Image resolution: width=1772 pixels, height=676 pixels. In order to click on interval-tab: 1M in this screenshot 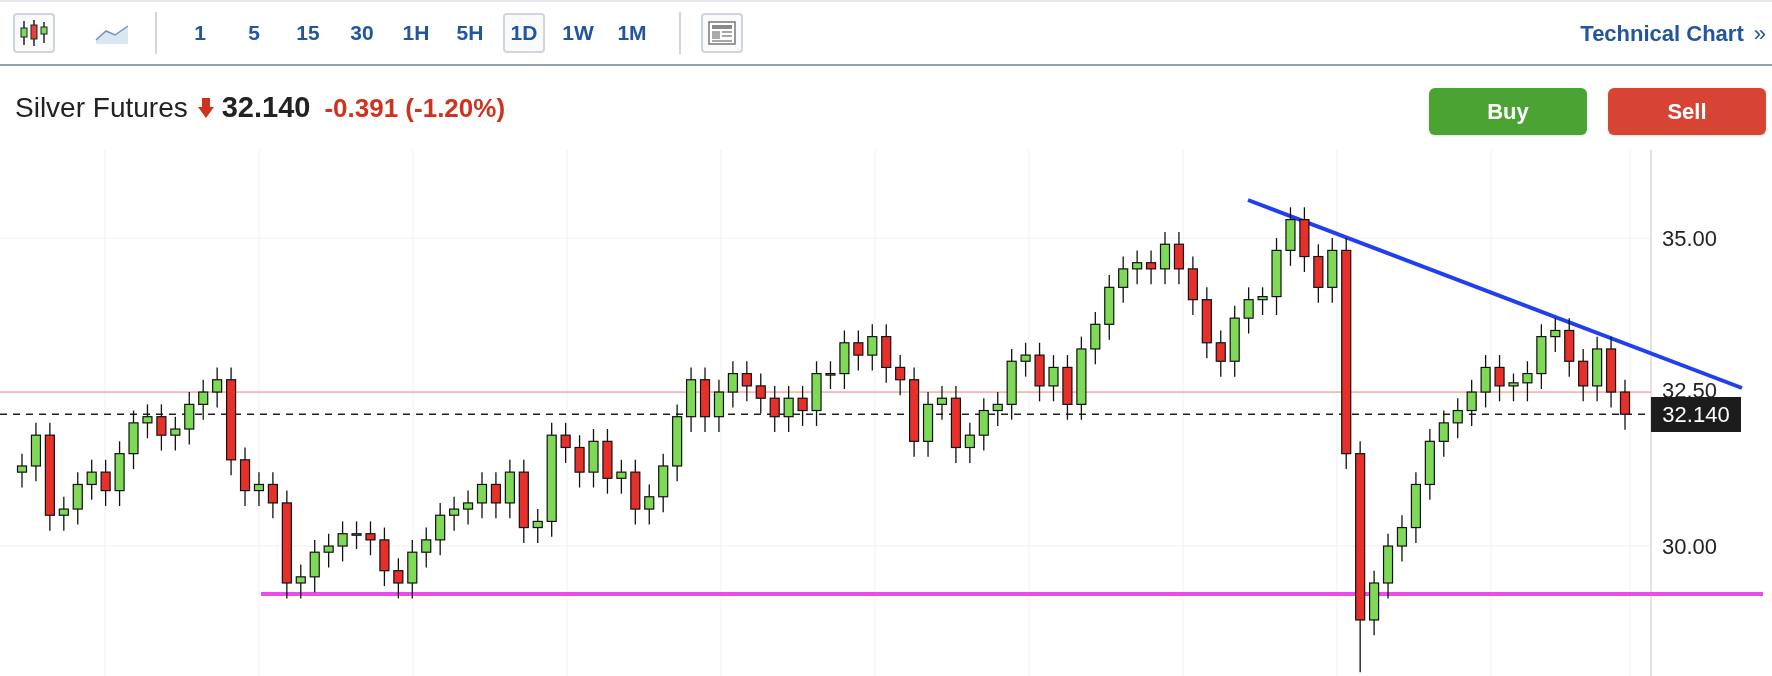, I will do `click(632, 33)`.